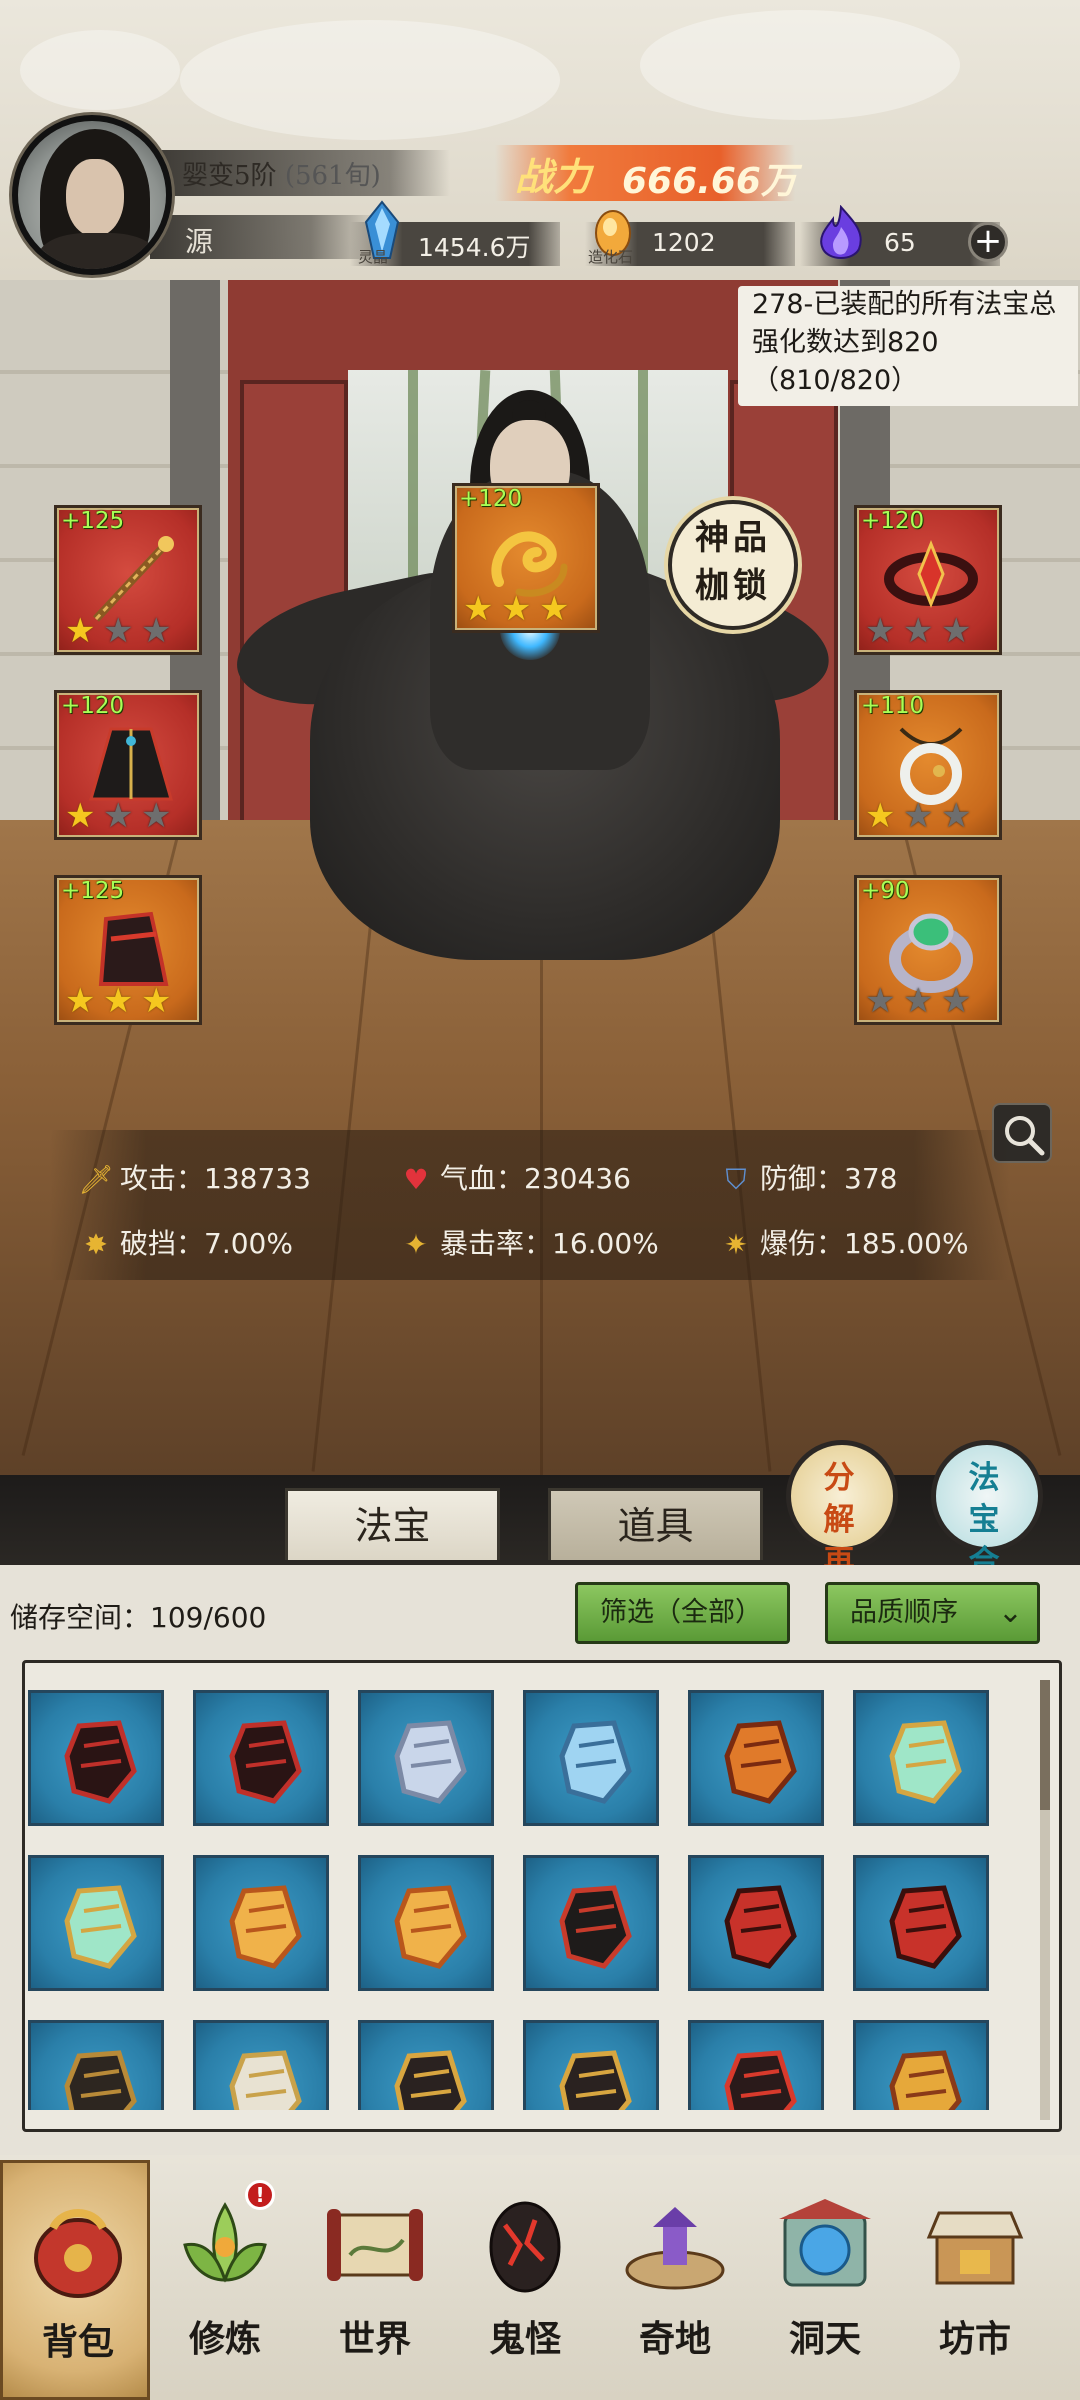  What do you see at coordinates (675, 2248) in the screenshot?
I see `pagoda-icon` at bounding box center [675, 2248].